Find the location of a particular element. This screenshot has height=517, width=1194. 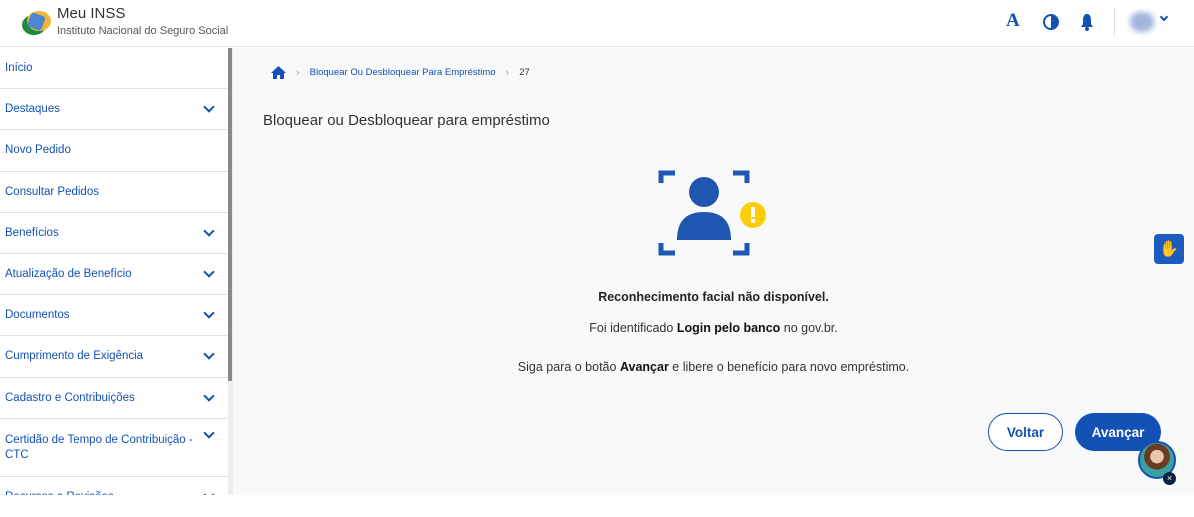

sidebar-item: Destaques is located at coordinates (114, 110).